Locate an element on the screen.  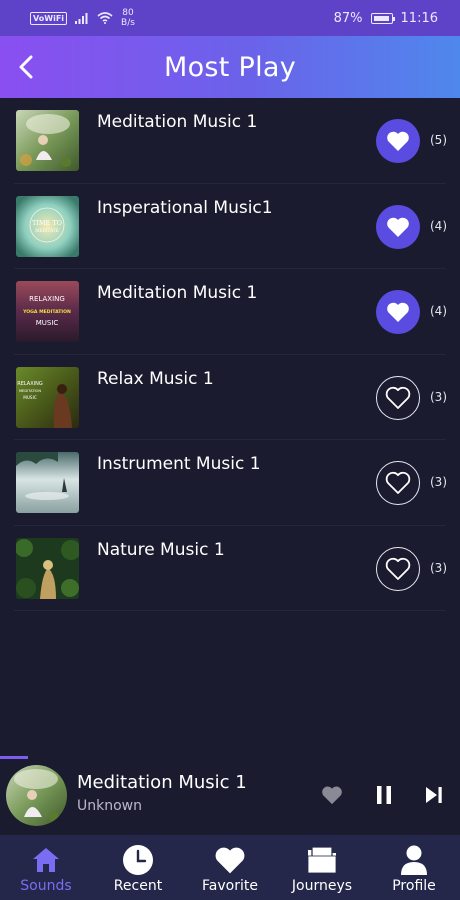
status-left: VoWiFi 80 B/s is located at coordinates (82, 18).